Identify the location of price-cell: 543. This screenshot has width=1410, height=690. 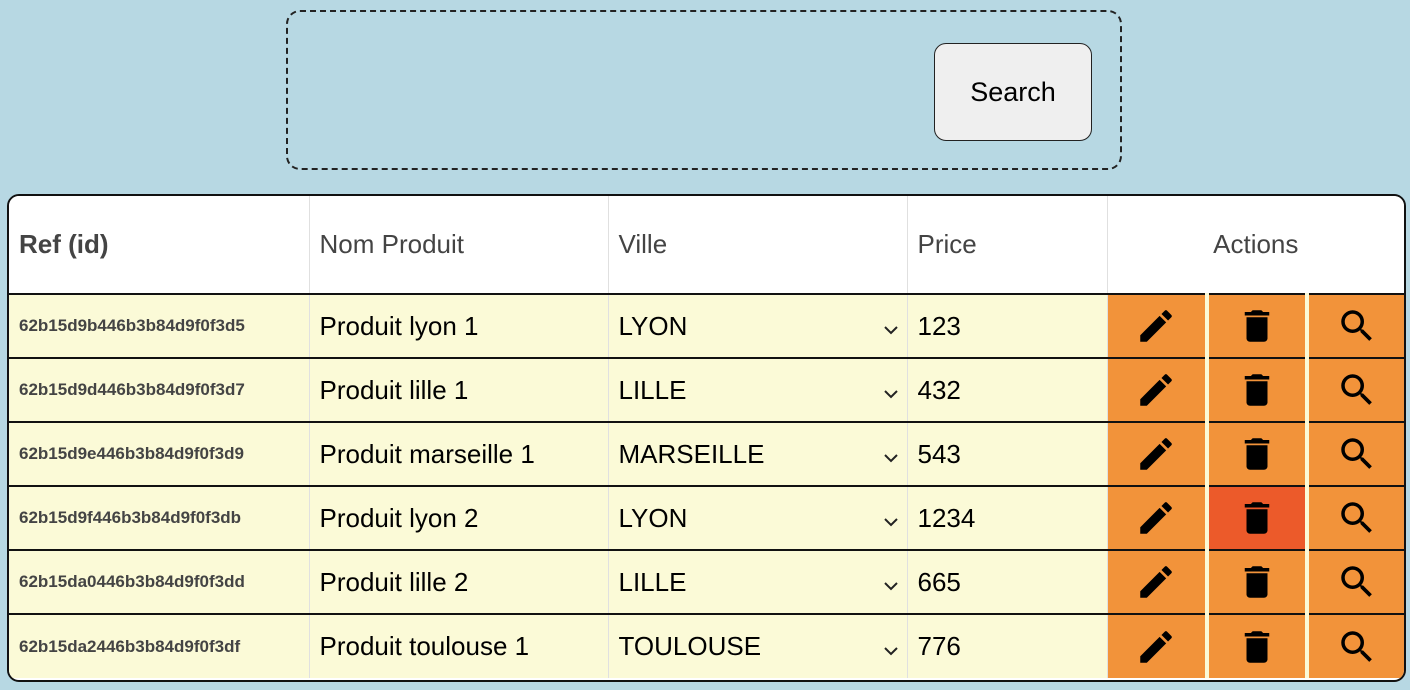
(1007, 454).